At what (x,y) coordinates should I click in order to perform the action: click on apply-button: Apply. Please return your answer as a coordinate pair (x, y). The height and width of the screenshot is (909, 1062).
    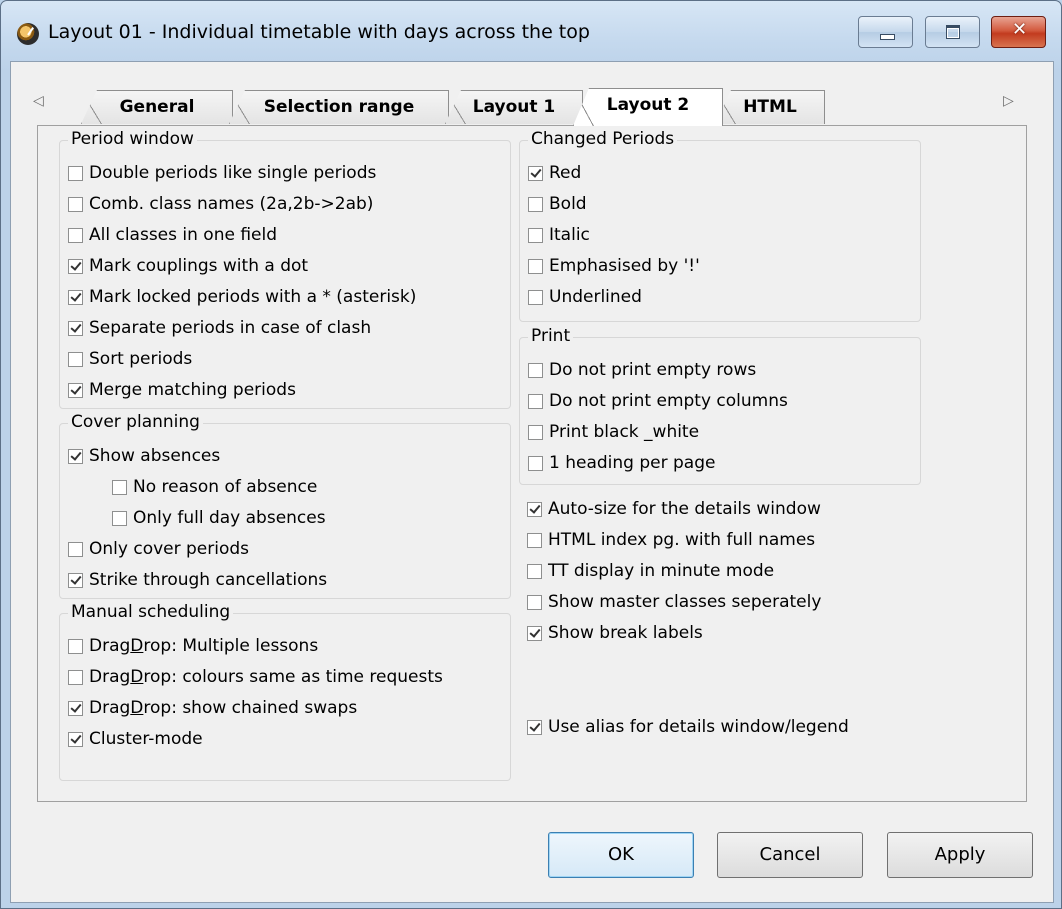
    Looking at the image, I should click on (960, 855).